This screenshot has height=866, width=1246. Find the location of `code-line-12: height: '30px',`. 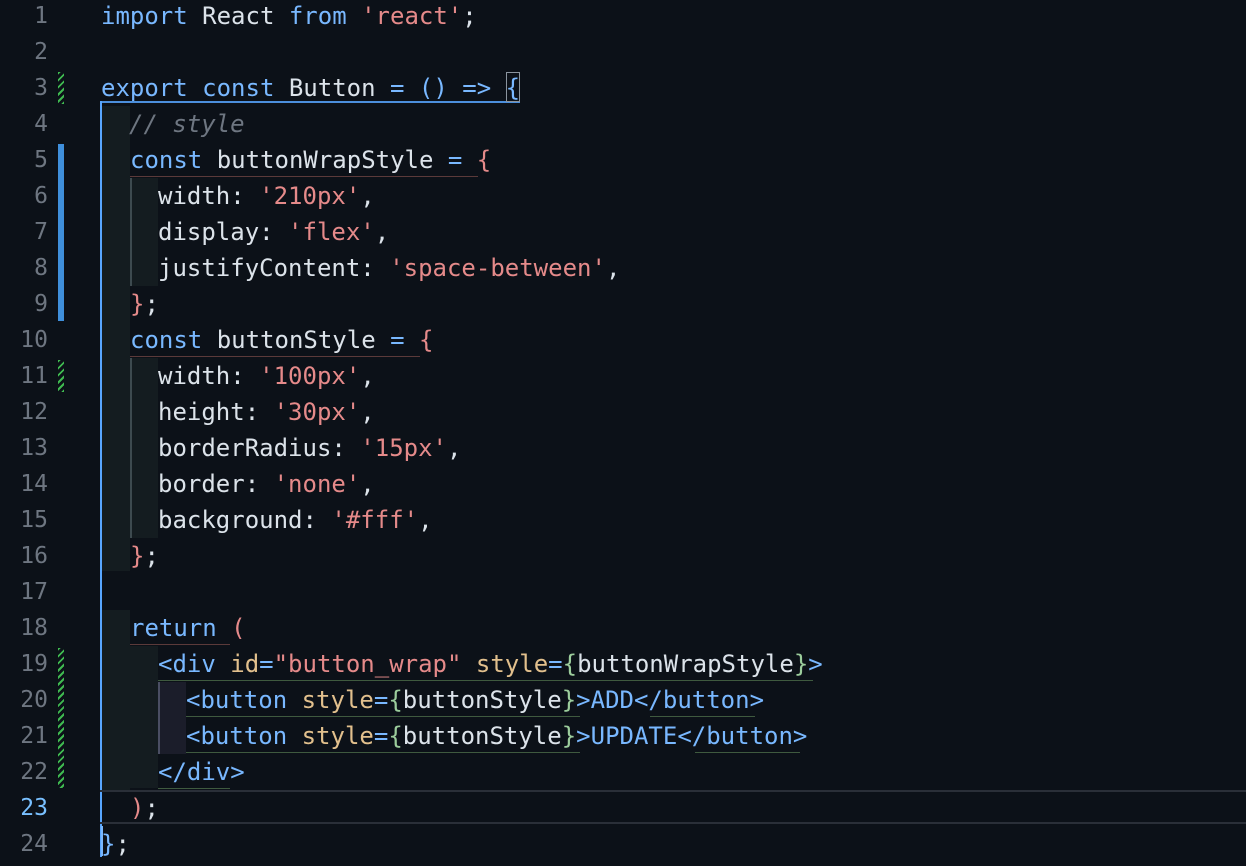

code-line-12: height: '30px', is located at coordinates (266, 412).